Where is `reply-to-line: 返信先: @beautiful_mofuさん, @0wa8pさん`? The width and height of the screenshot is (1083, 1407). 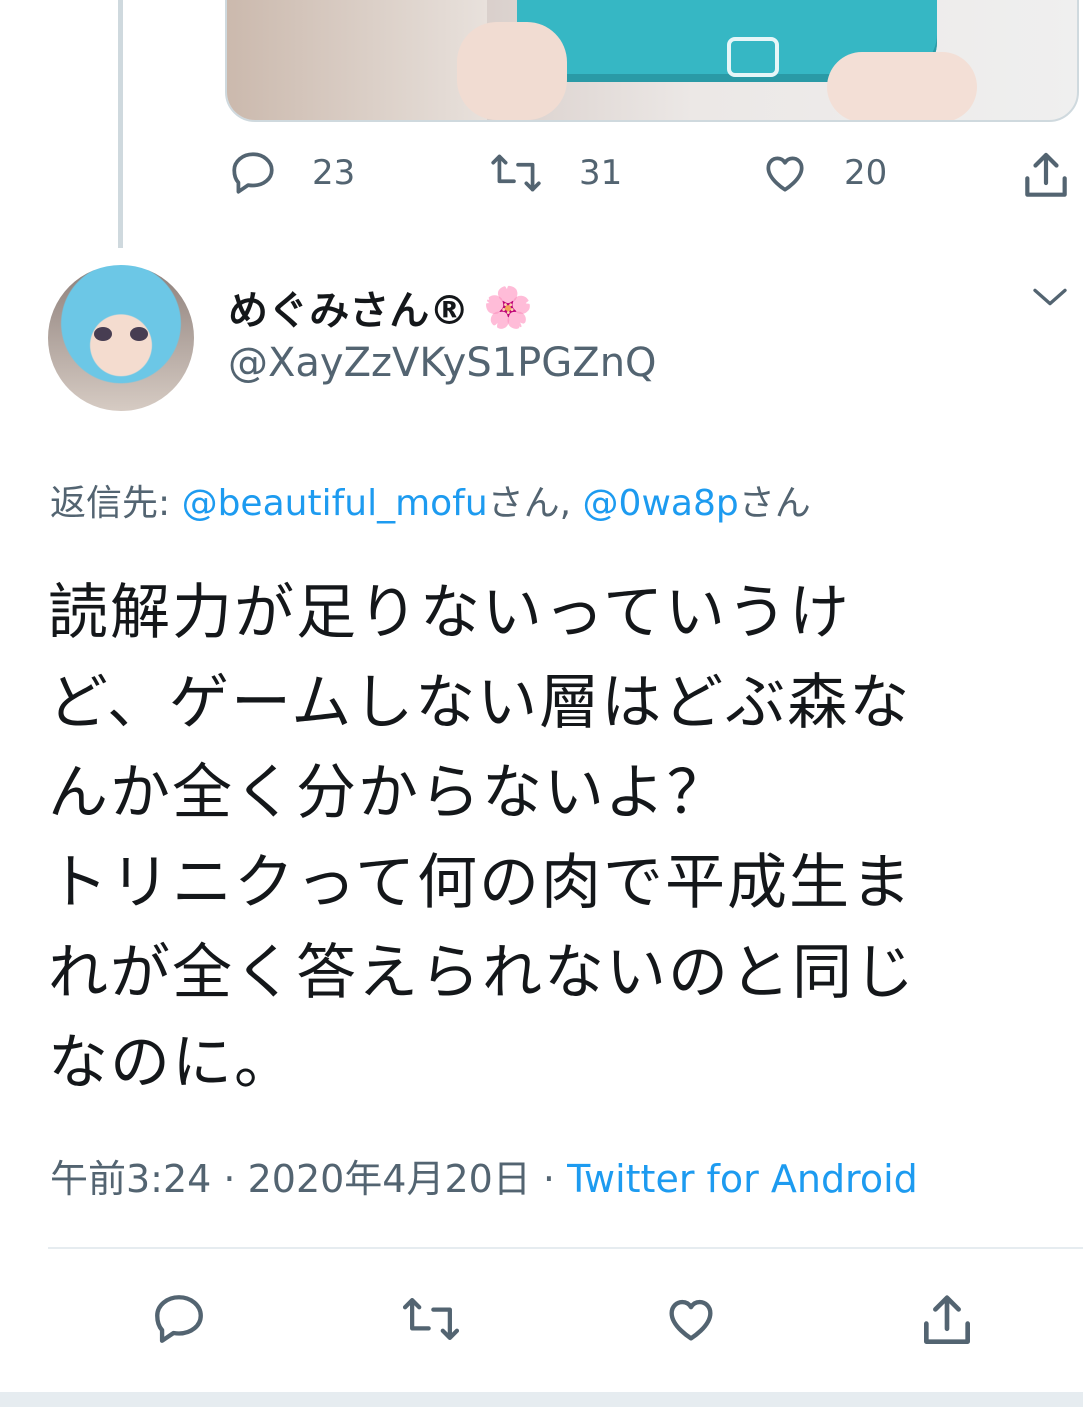
reply-to-line: 返信先: @beautiful_mofuさん, @0wa8pさん is located at coordinates (430, 500).